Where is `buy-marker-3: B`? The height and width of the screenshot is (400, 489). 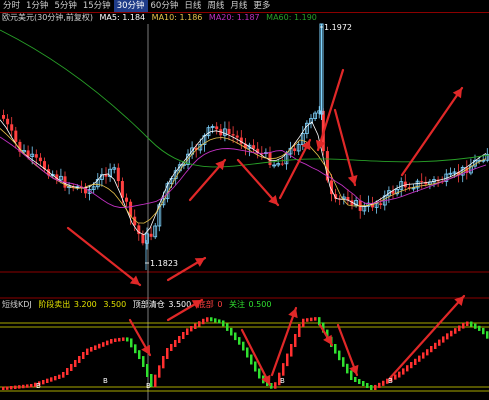
buy-marker-3: B is located at coordinates (148, 386).